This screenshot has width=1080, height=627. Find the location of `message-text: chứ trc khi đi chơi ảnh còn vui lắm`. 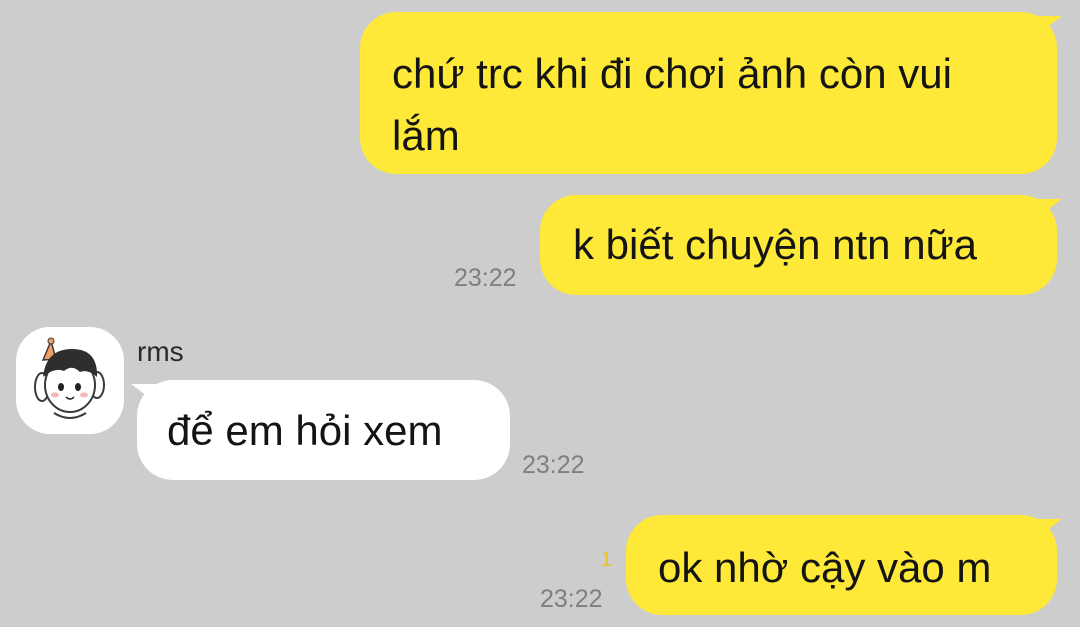

message-text: chứ trc khi đi chơi ảnh còn vui lắm is located at coordinates (672, 104).